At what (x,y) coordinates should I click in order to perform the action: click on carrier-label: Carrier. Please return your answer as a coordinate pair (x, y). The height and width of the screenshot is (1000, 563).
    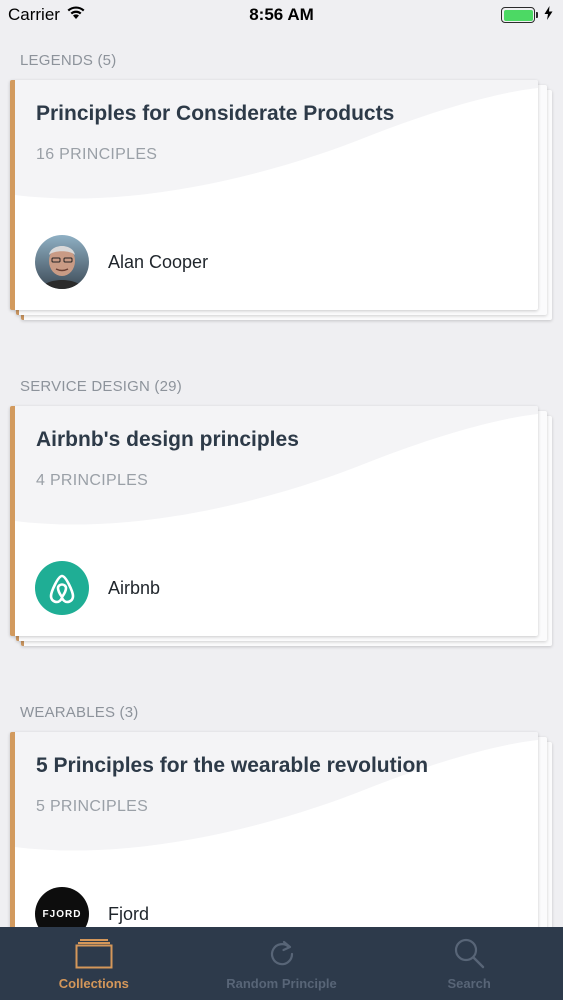
    Looking at the image, I should click on (34, 14).